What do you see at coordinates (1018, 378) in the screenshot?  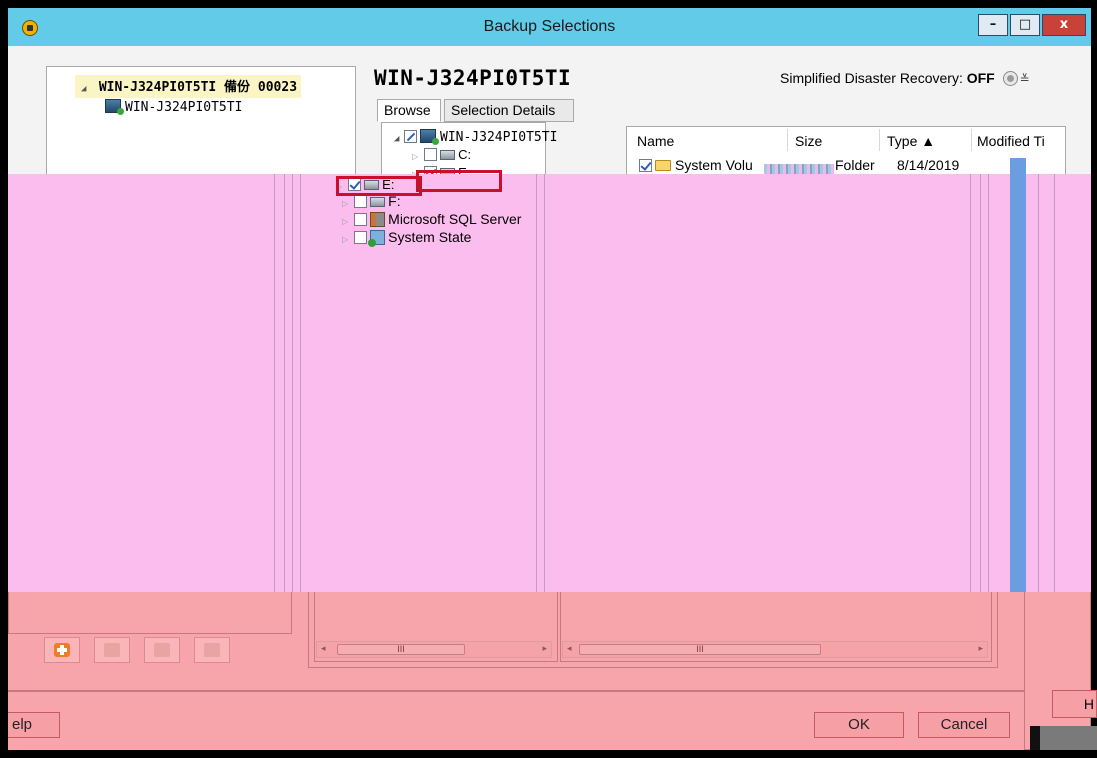 I see `vertical-scrollbar` at bounding box center [1018, 378].